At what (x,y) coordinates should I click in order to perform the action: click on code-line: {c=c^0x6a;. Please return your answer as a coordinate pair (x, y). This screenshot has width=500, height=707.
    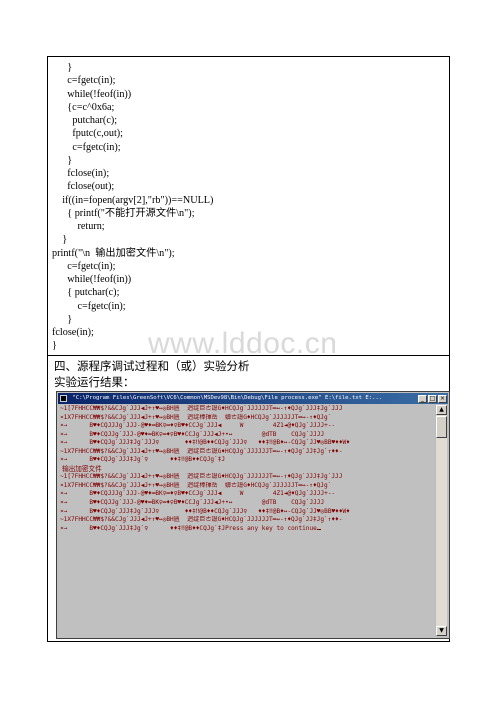
    Looking at the image, I should click on (83, 107).